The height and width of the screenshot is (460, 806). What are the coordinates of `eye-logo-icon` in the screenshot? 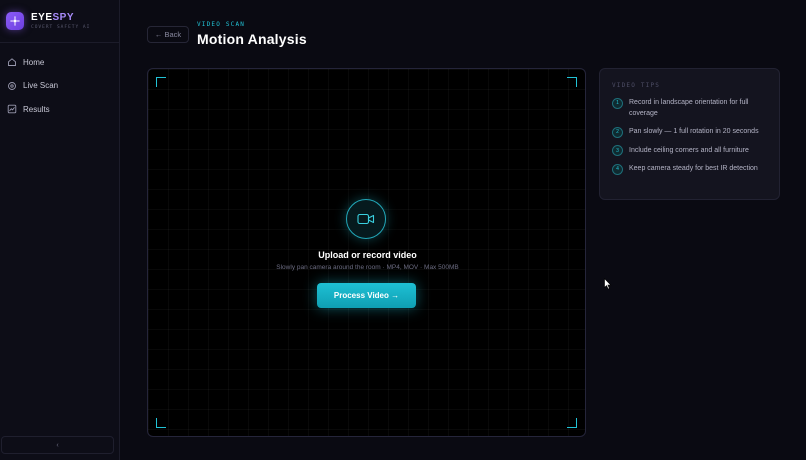 It's located at (15, 21).